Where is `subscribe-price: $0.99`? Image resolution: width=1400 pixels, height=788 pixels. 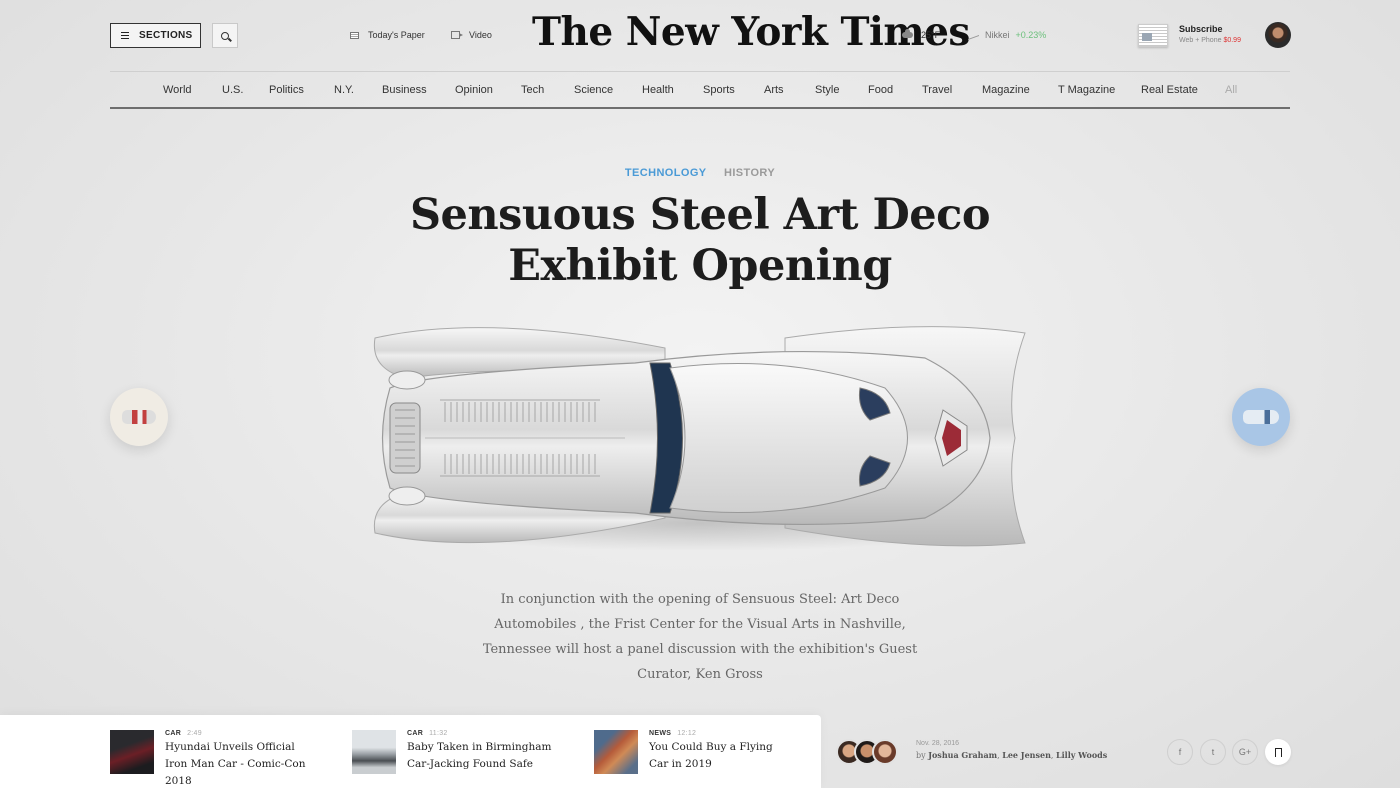 subscribe-price: $0.99 is located at coordinates (1232, 40).